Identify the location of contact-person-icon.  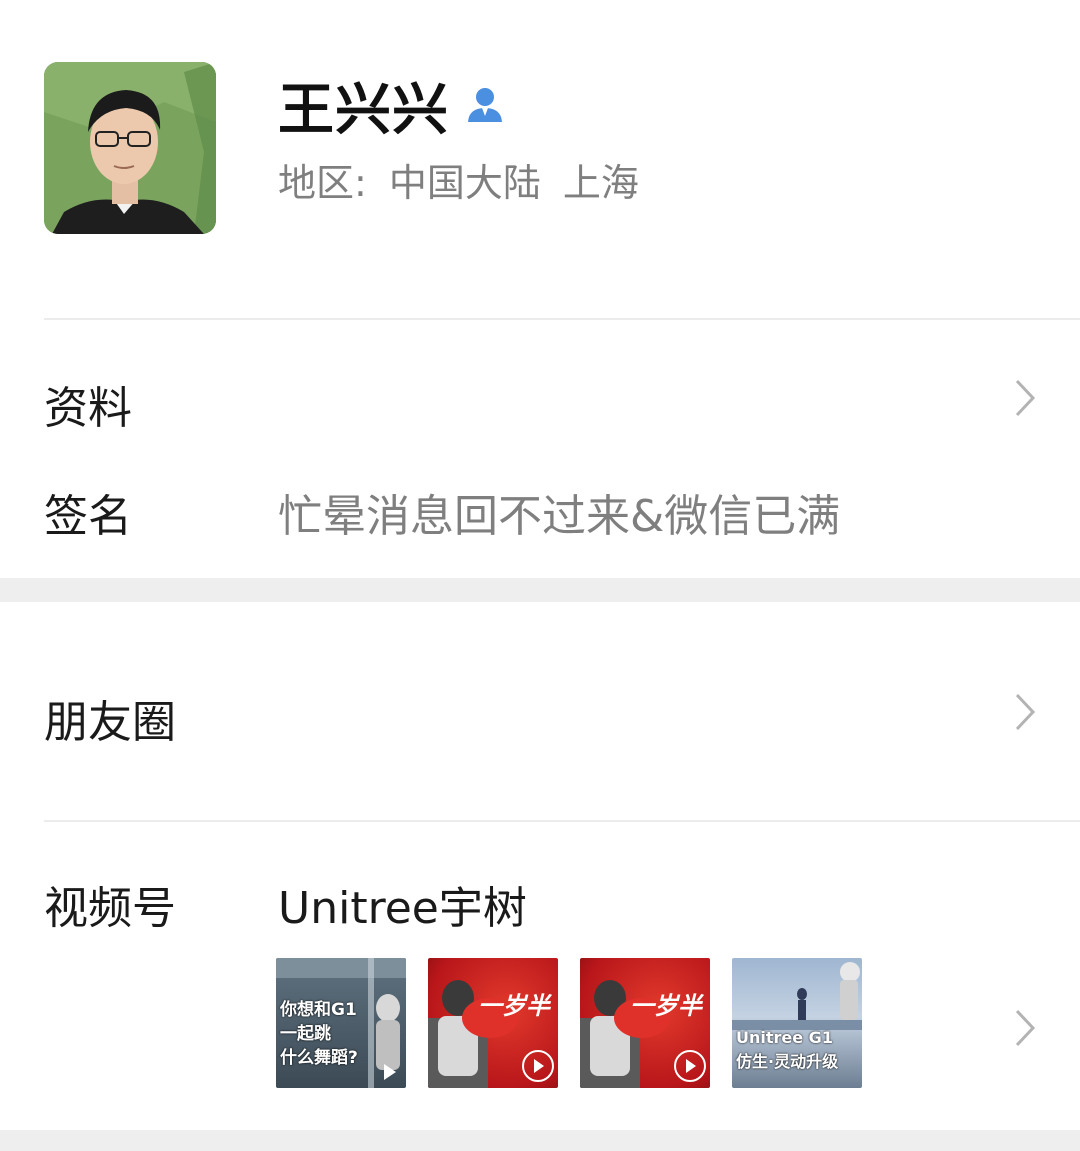
(485, 107).